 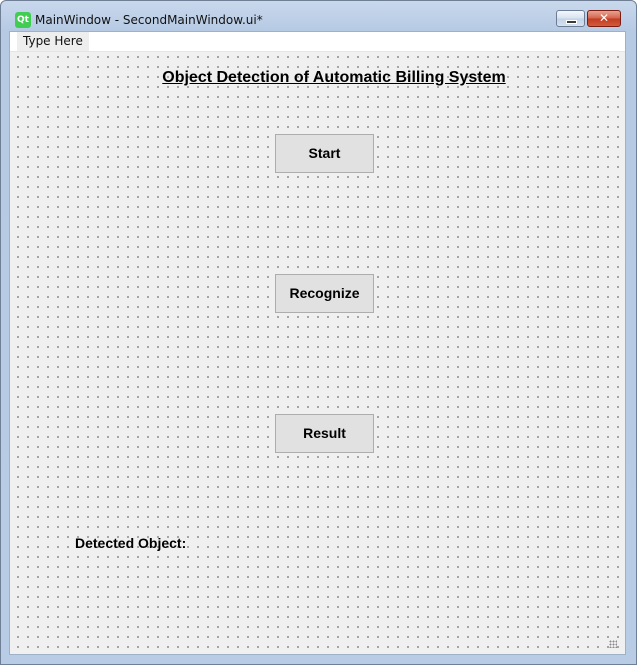 What do you see at coordinates (53, 41) in the screenshot?
I see `menu-type-here: Type Here` at bounding box center [53, 41].